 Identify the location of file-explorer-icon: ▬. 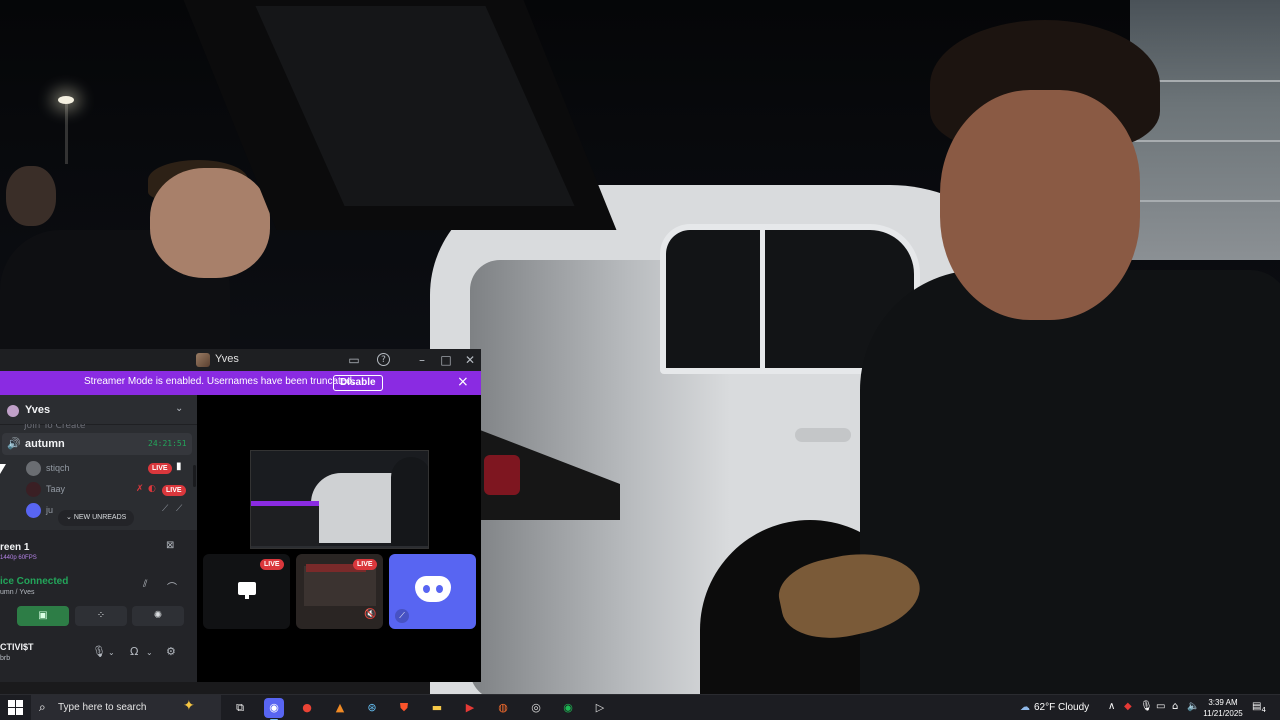
(437, 708).